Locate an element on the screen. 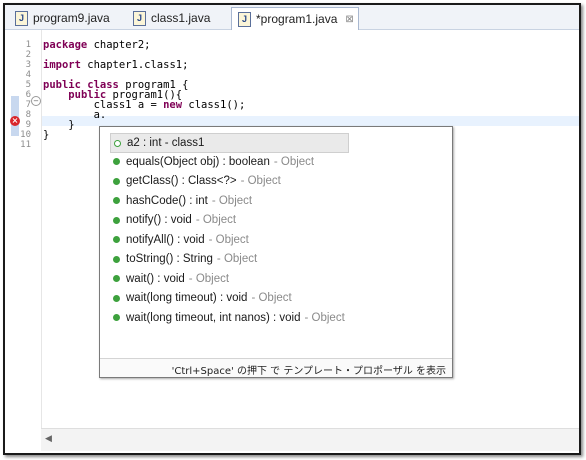 The image size is (586, 460). code-keyword: package is located at coordinates (65, 45).